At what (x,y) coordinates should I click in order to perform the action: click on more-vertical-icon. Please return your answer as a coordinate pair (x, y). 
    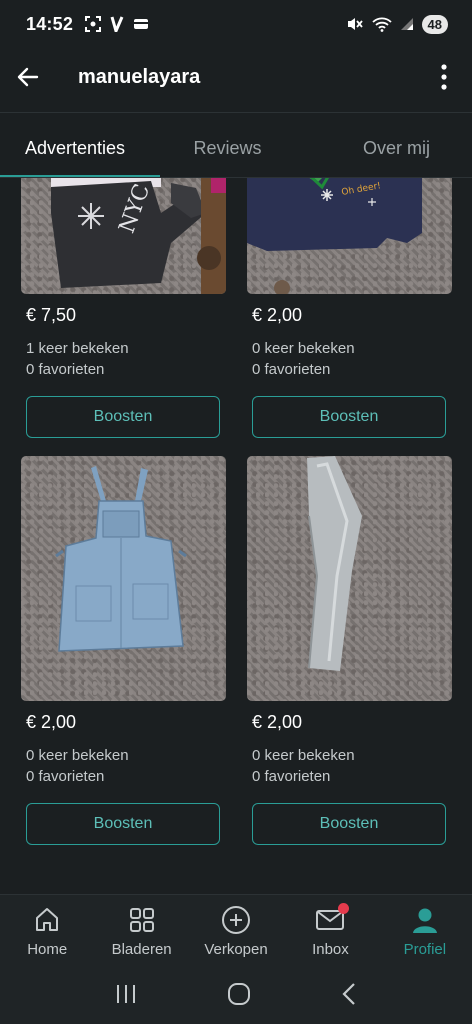
    Looking at the image, I should click on (444, 77).